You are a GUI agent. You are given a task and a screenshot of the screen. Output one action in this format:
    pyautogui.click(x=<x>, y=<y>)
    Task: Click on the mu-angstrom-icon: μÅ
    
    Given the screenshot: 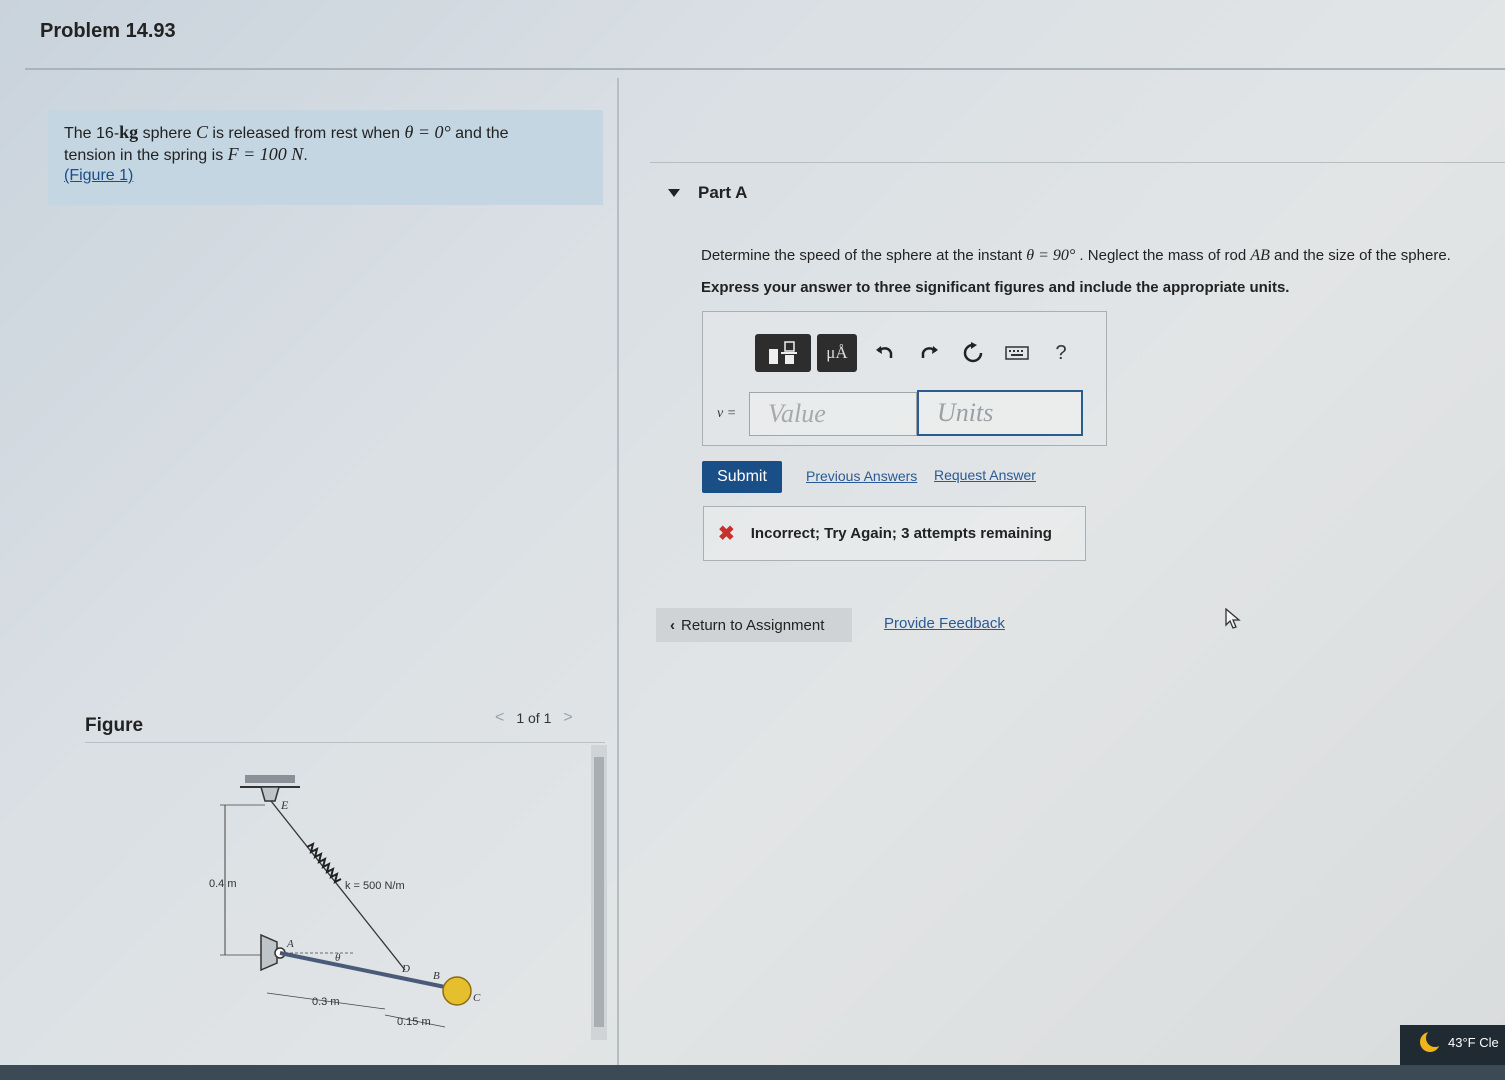 What is the action you would take?
    pyautogui.click(x=837, y=352)
    